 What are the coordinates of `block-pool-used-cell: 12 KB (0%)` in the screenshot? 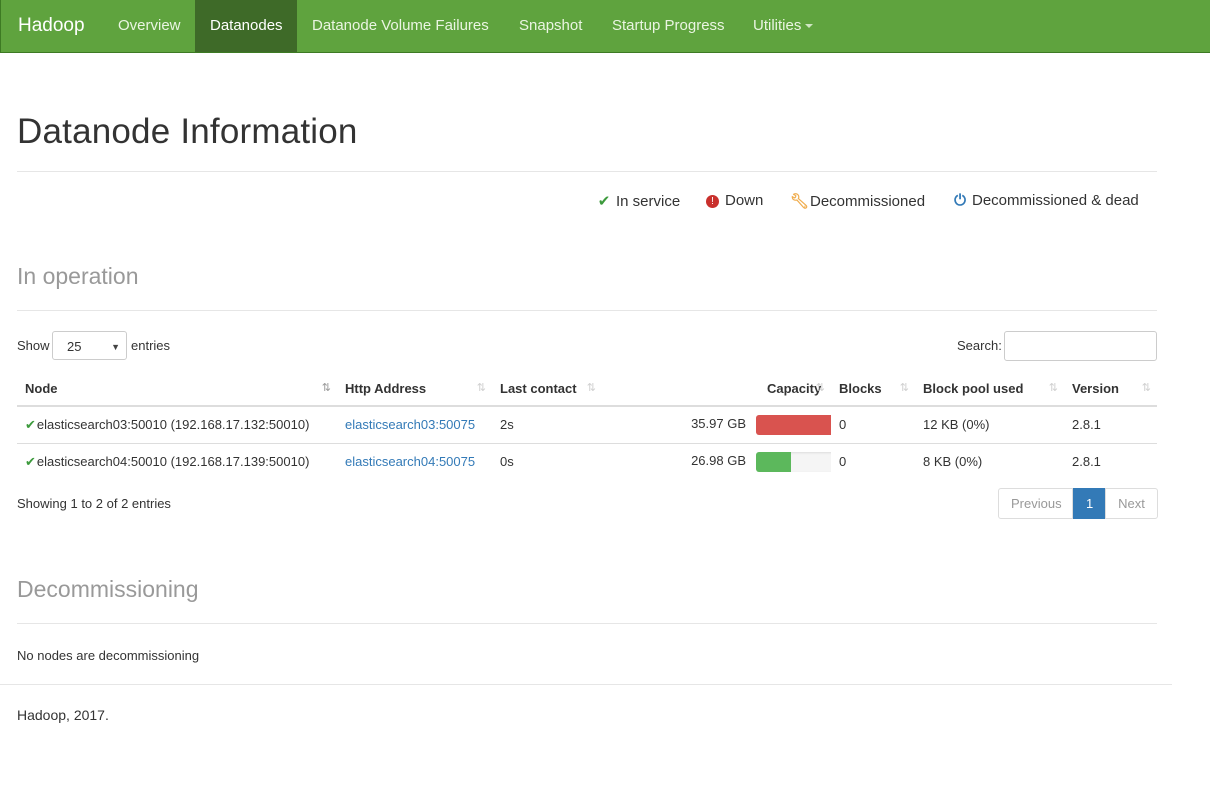 It's located at (956, 425).